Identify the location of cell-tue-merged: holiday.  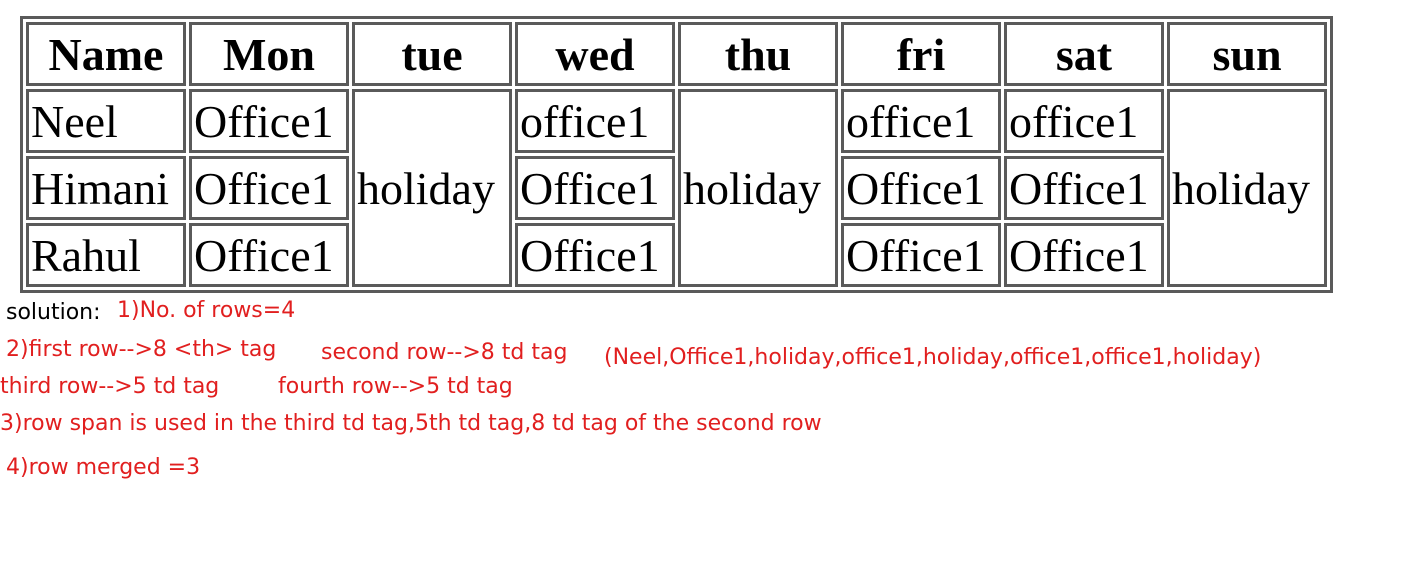
(432, 188).